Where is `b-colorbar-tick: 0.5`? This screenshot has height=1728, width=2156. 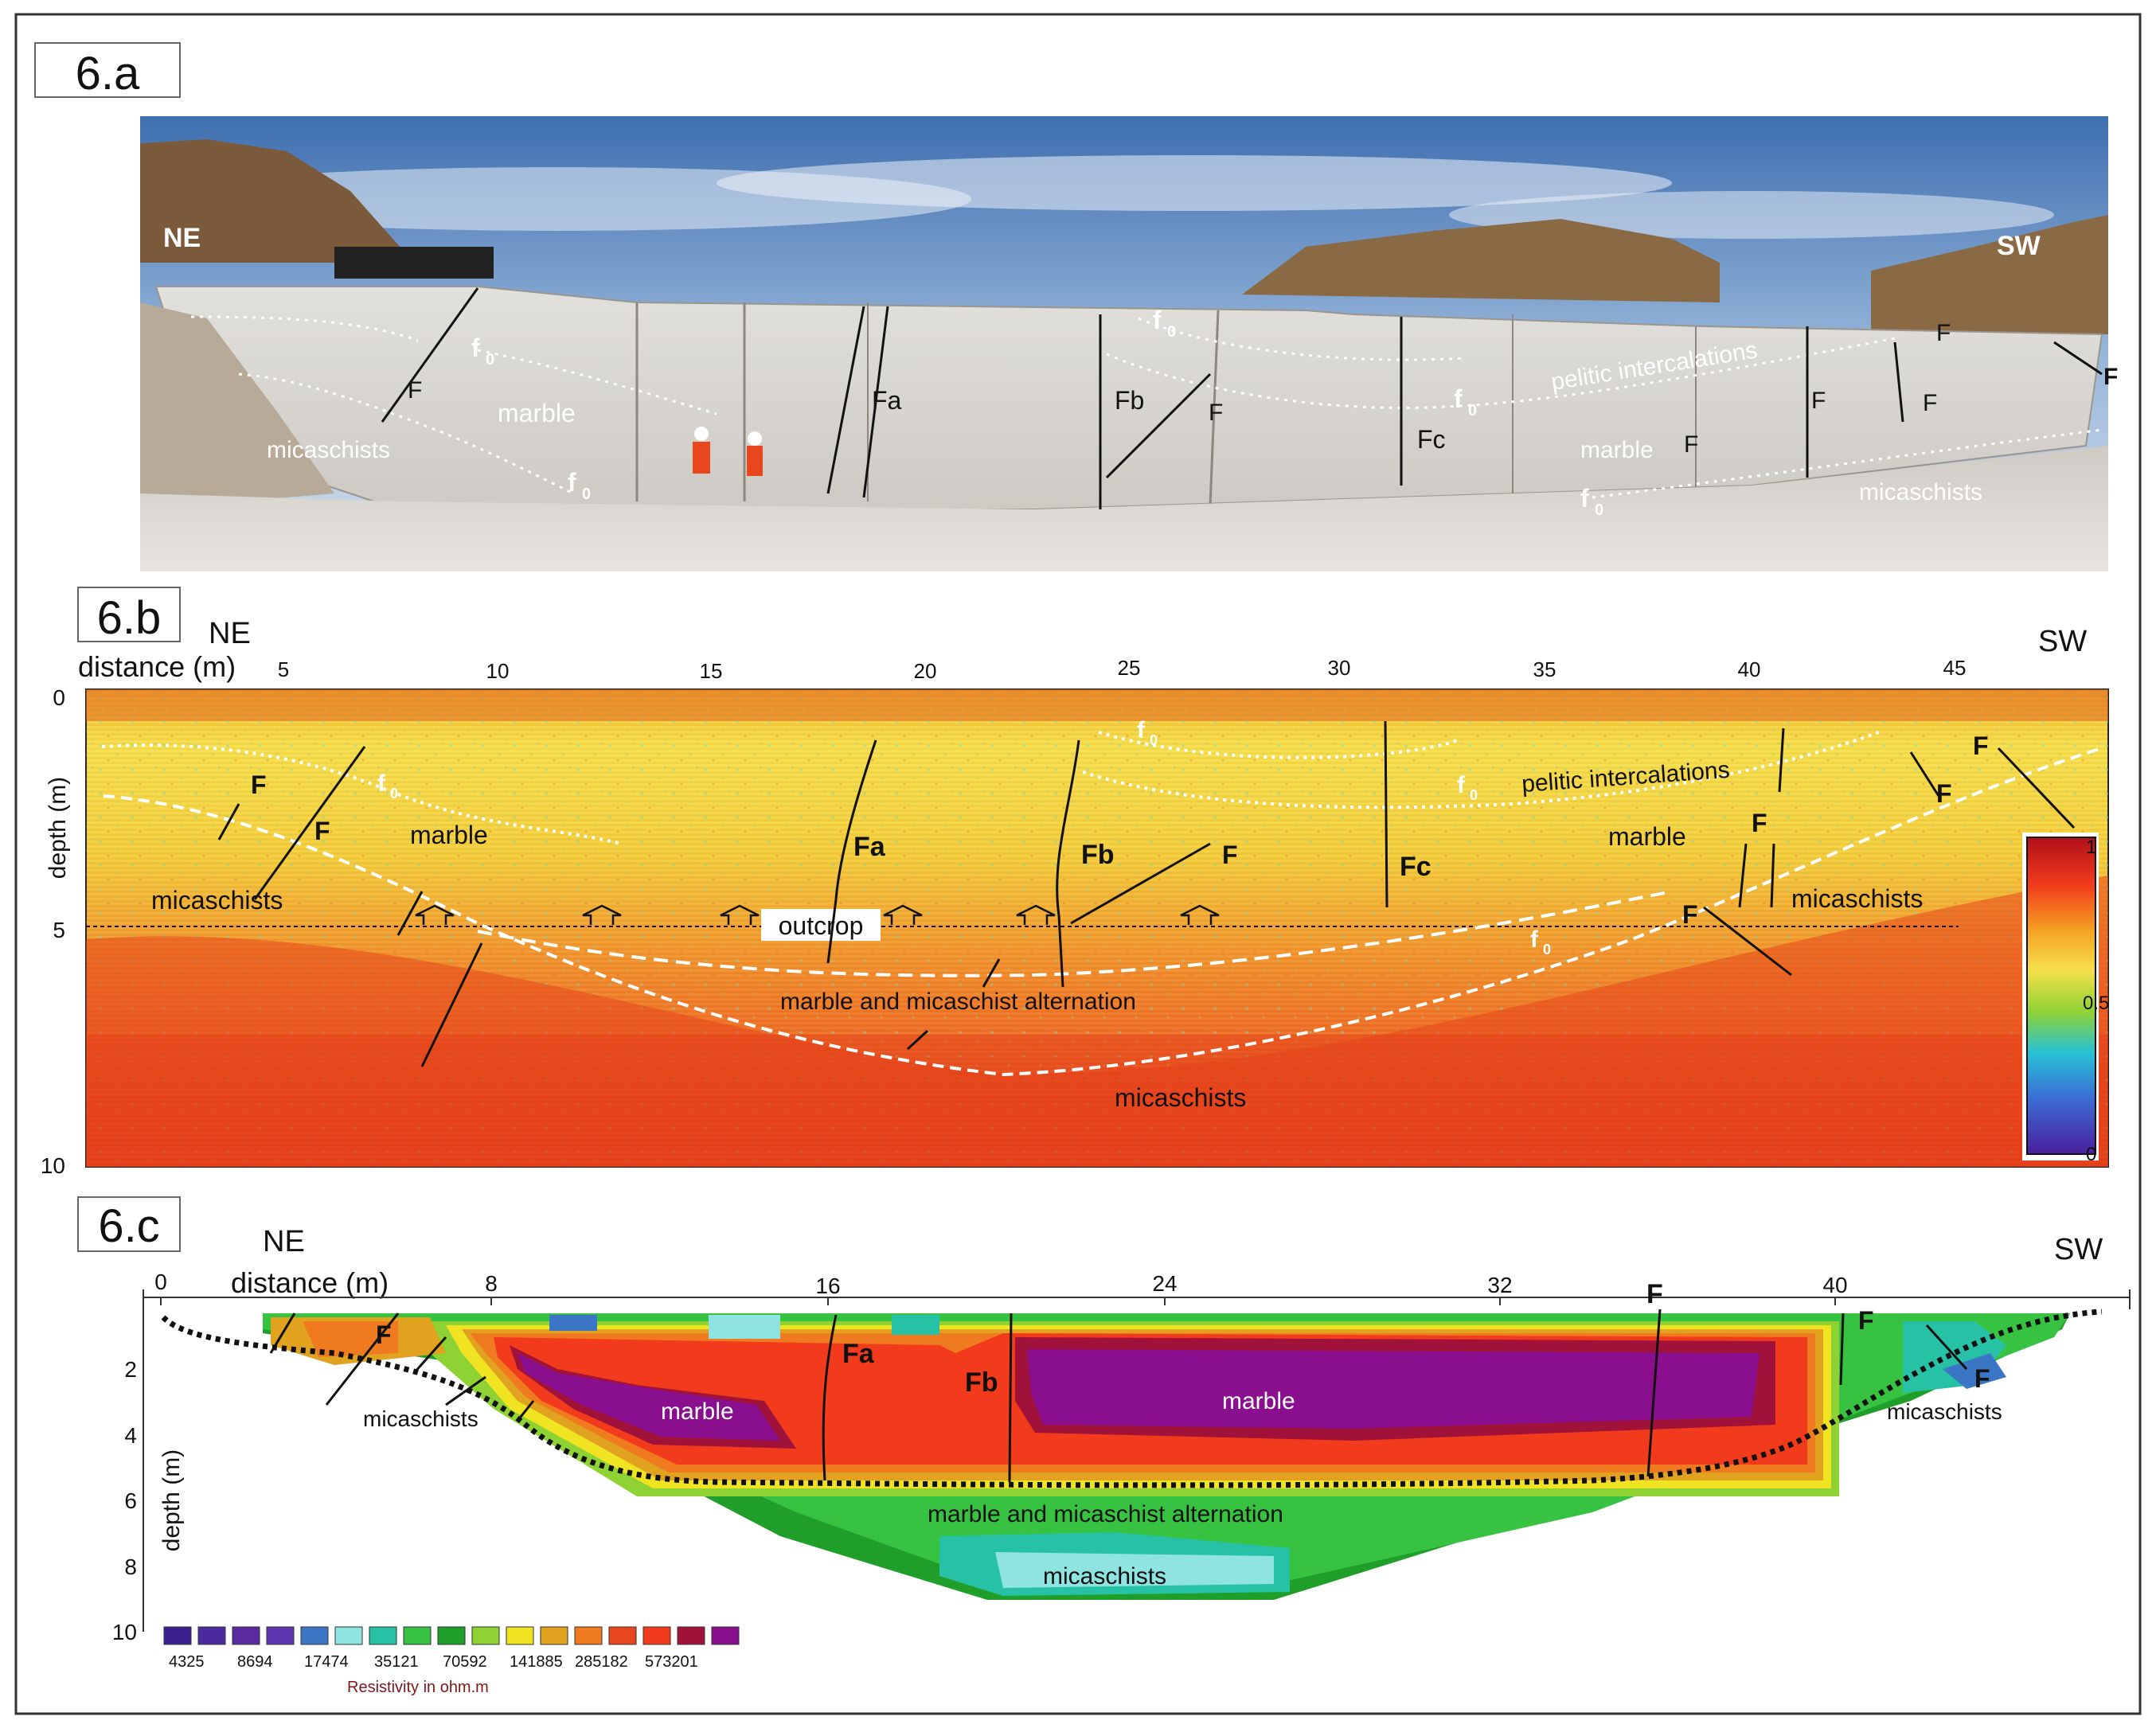 b-colorbar-tick: 0.5 is located at coordinates (2096, 1003).